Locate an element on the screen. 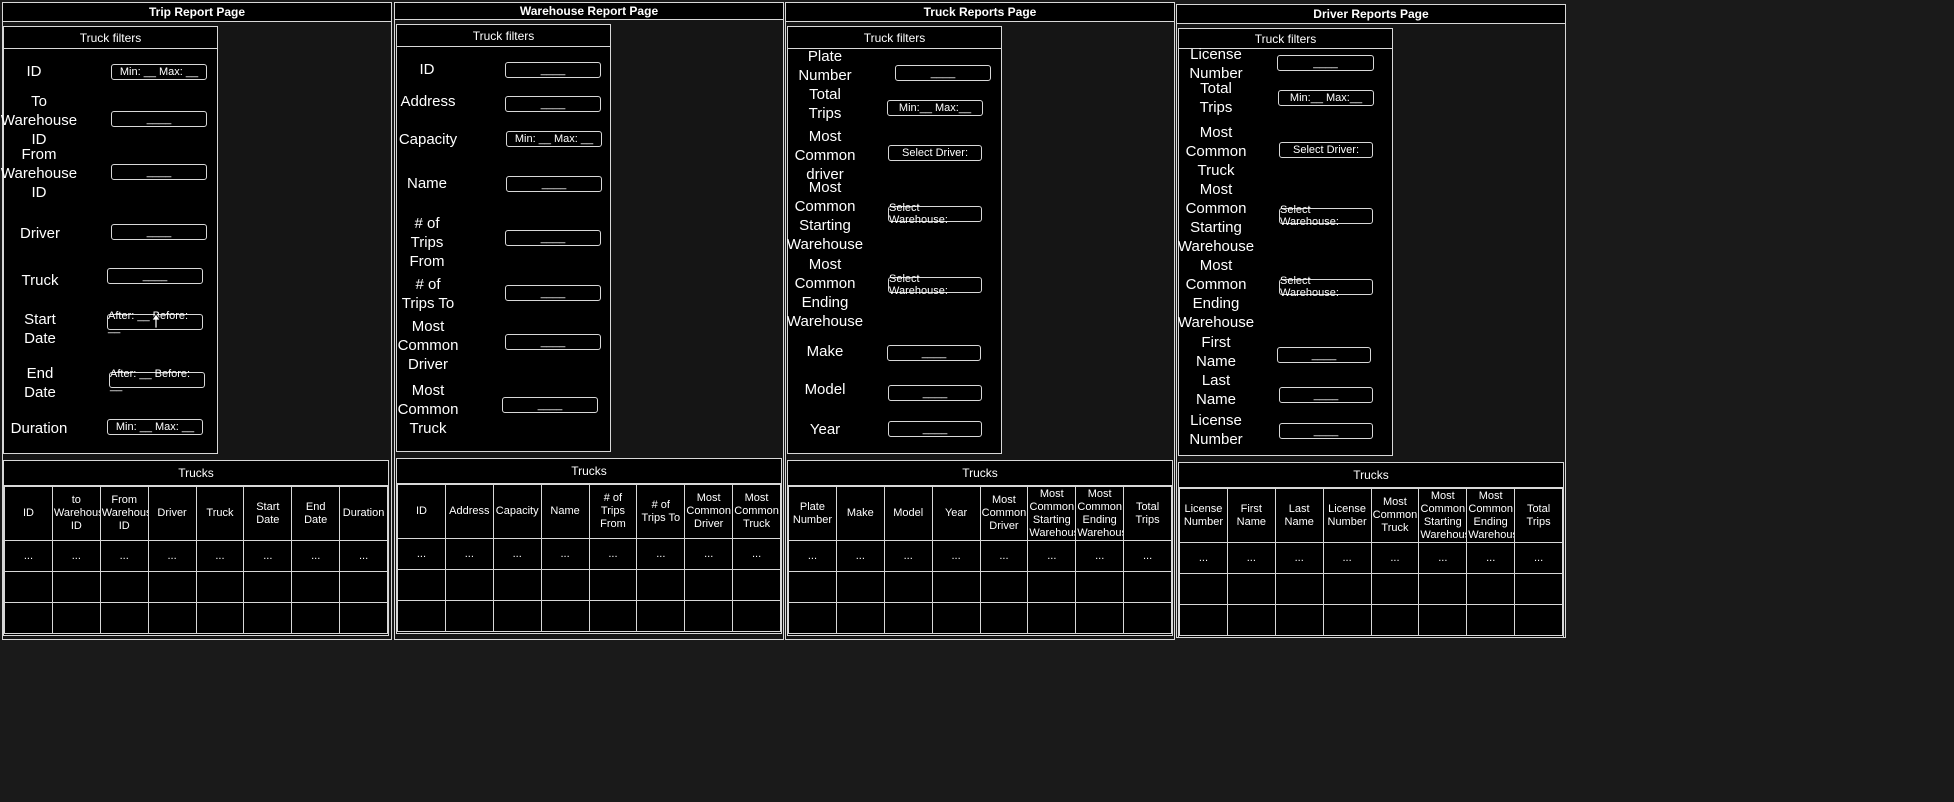 Image resolution: width=1954 pixels, height=802 pixels. filter-input-make: ____ is located at coordinates (934, 353).